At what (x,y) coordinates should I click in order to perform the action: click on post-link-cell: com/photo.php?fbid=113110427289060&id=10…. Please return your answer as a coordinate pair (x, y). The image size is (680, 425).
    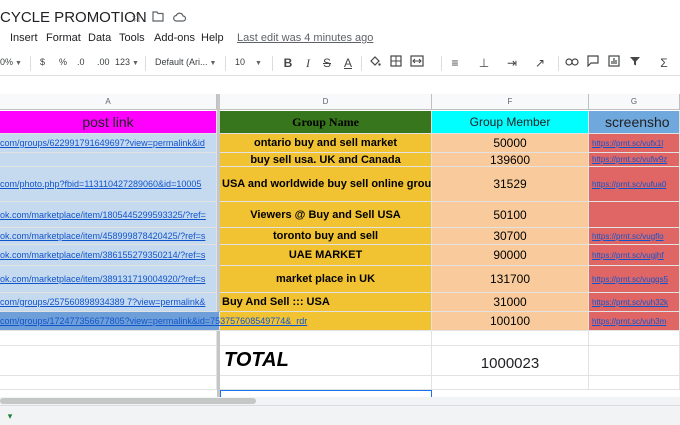
    Looking at the image, I should click on (108, 184).